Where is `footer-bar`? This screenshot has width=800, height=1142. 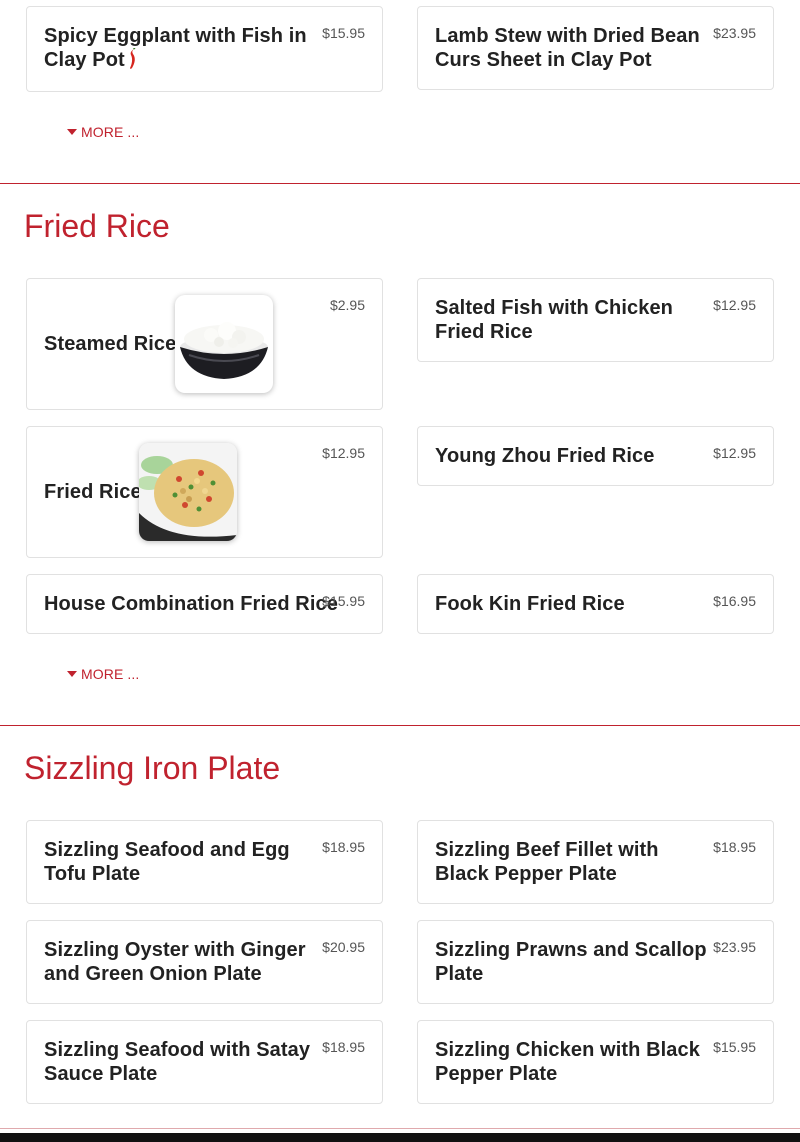
footer-bar is located at coordinates (400, 1137).